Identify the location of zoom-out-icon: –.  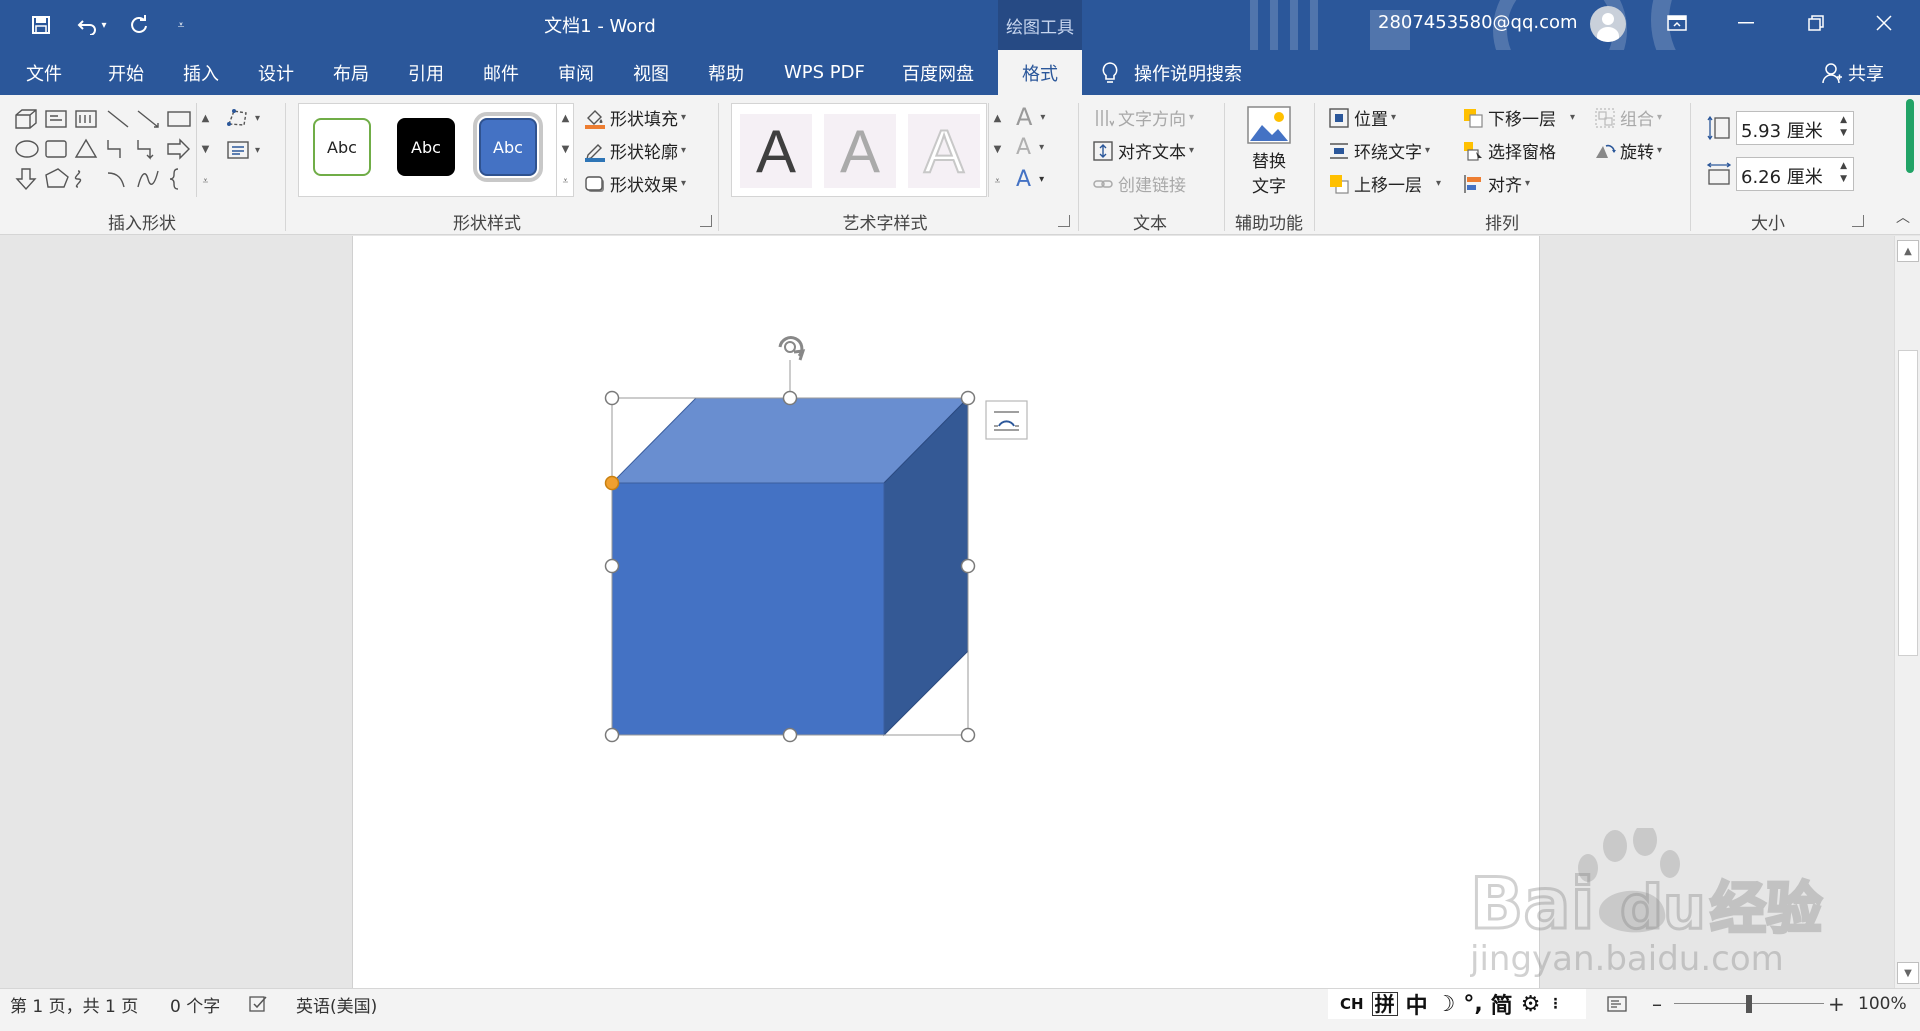
(1657, 1004).